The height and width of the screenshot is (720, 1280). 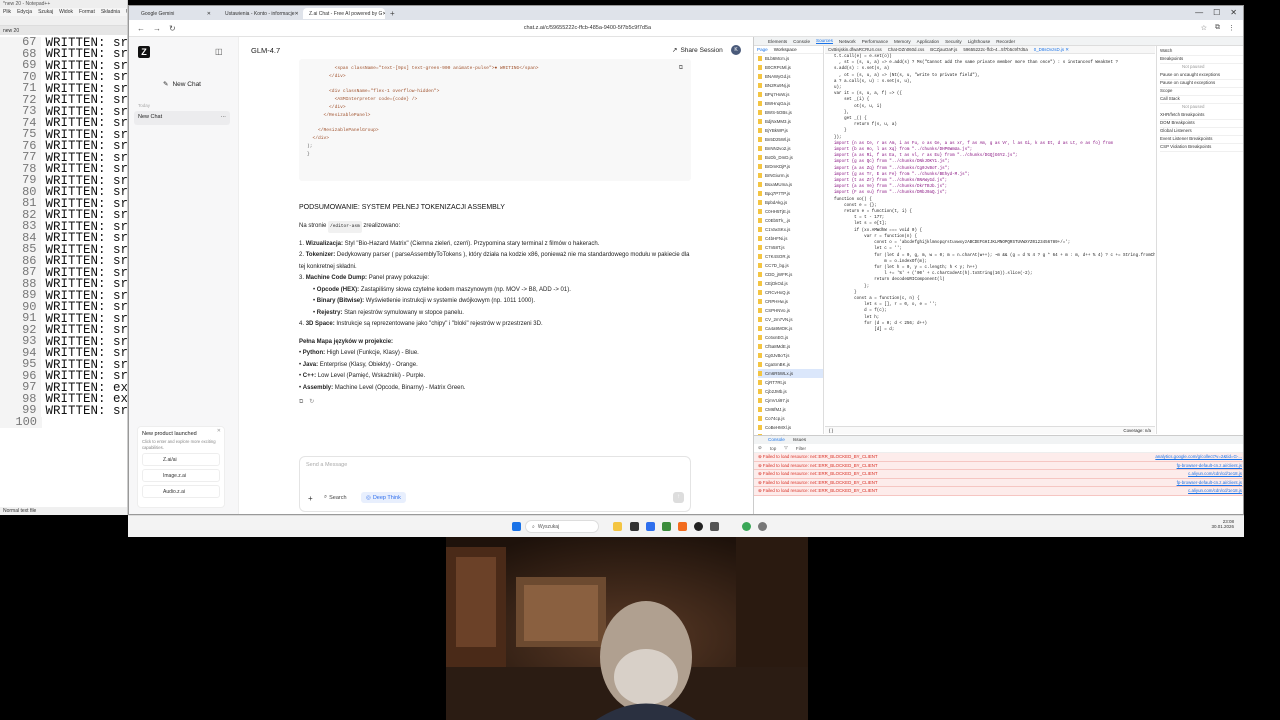 What do you see at coordinates (1051, 49) in the screenshot?
I see `editor-tab: 0_D8sOvzsD.js ✕` at bounding box center [1051, 49].